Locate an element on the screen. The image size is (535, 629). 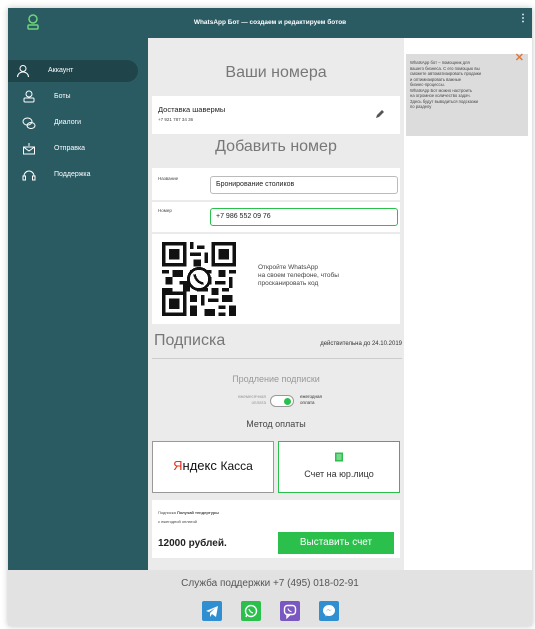
number-row: Номер +7 986 552 09 76 is located at coordinates (276, 217).